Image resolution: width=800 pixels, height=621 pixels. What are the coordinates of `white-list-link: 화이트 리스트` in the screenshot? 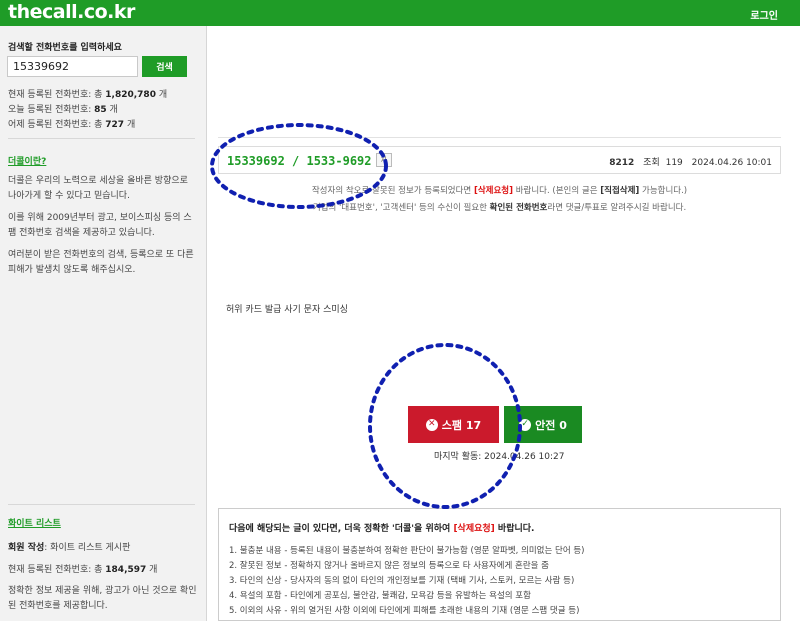 It's located at (34, 522).